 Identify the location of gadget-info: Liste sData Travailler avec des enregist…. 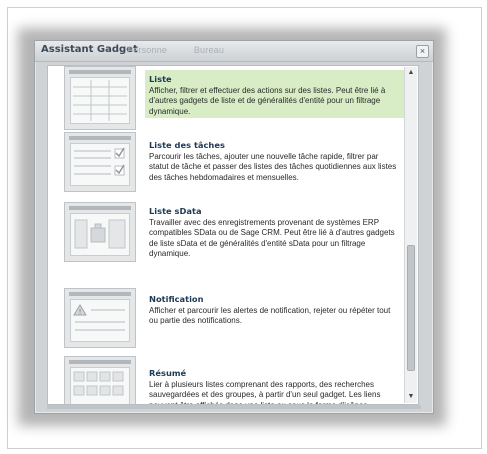
(274, 235).